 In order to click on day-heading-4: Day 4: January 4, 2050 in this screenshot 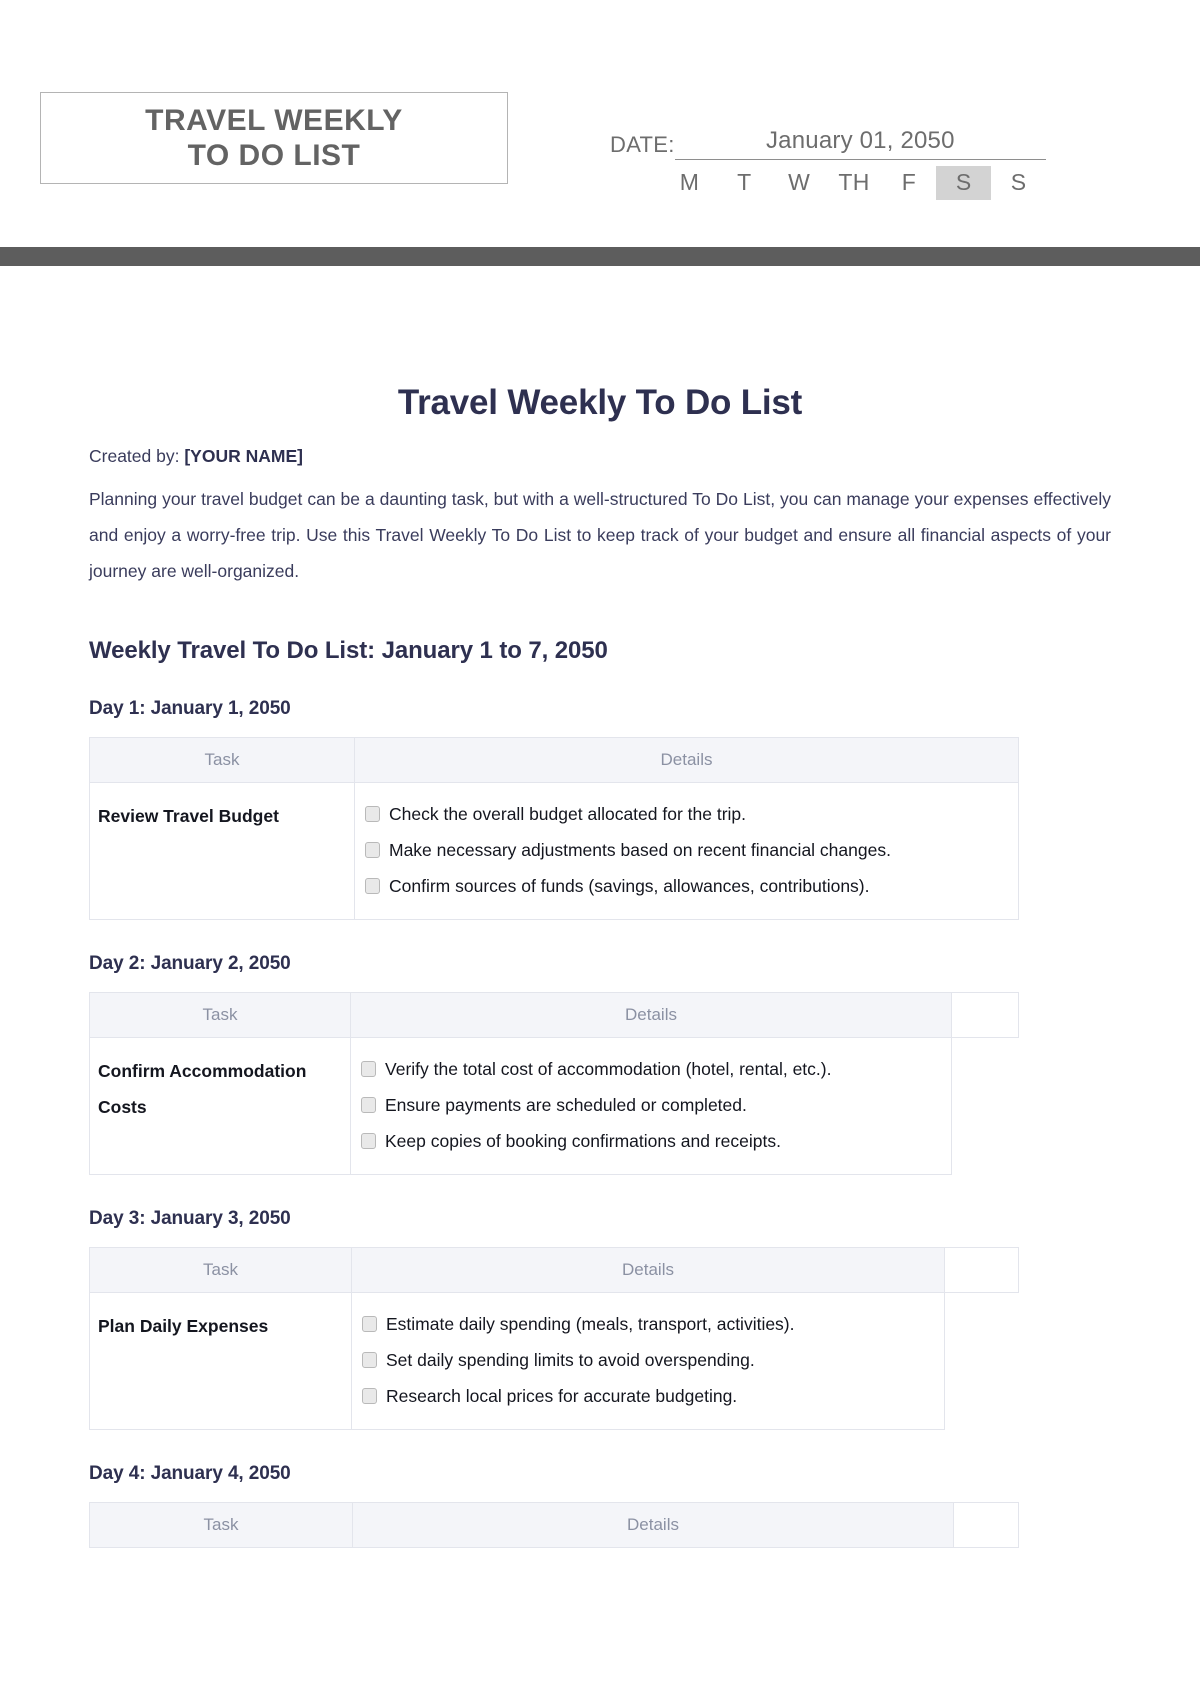, I will do `click(190, 1473)`.